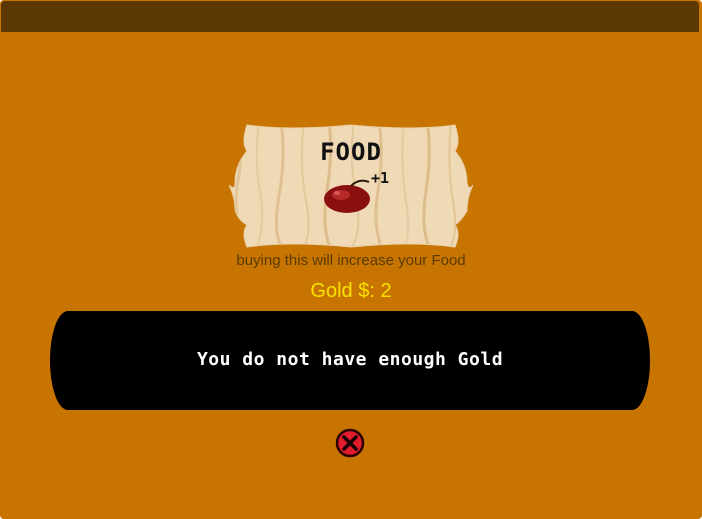 The height and width of the screenshot is (519, 702). What do you see at coordinates (380, 178) in the screenshot?
I see `item-bonus: +1` at bounding box center [380, 178].